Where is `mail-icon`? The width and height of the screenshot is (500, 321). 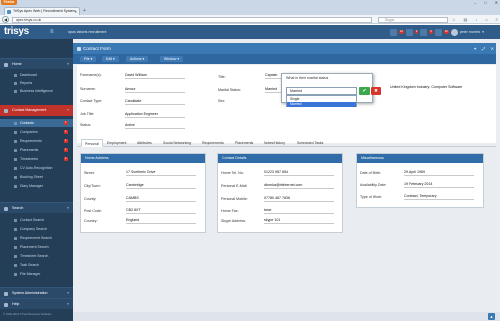 mail-icon is located at coordinates (393, 32).